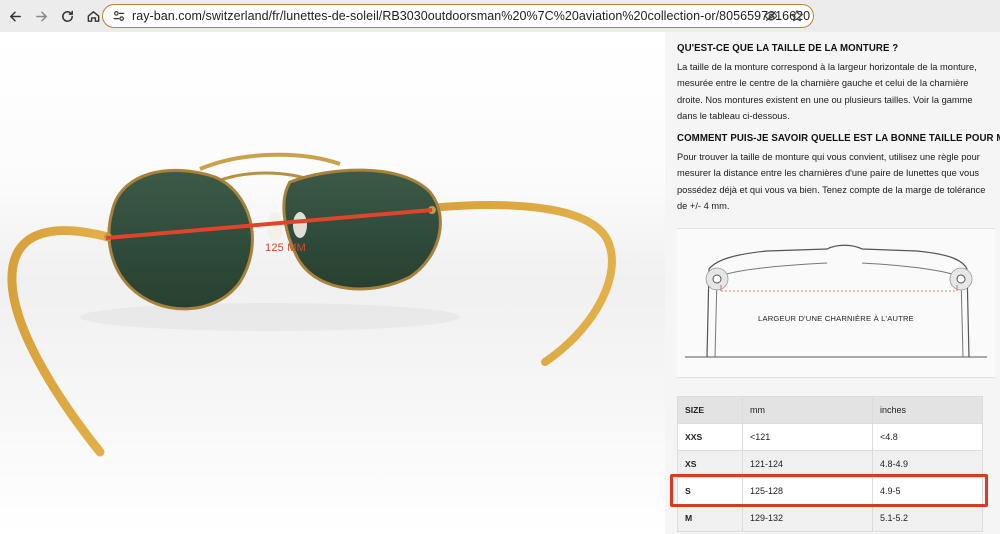 Image resolution: width=1000 pixels, height=534 pixels. What do you see at coordinates (927, 518) in the screenshot?
I see `inches-cell: 5.1-5.2` at bounding box center [927, 518].